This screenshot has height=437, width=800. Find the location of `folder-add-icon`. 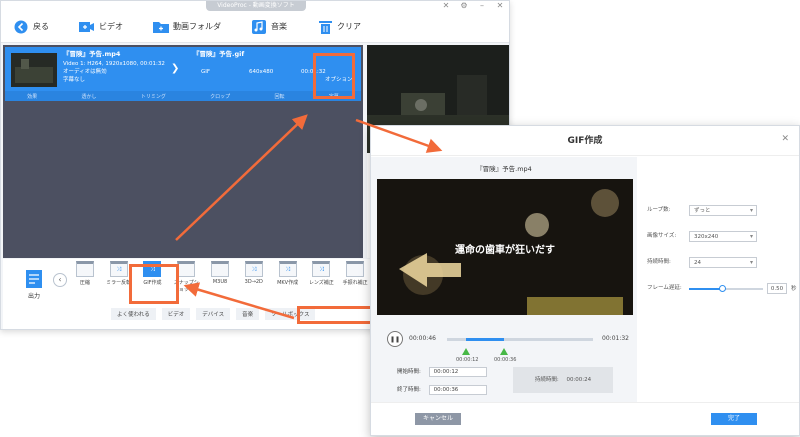

folder-add-icon is located at coordinates (161, 27).